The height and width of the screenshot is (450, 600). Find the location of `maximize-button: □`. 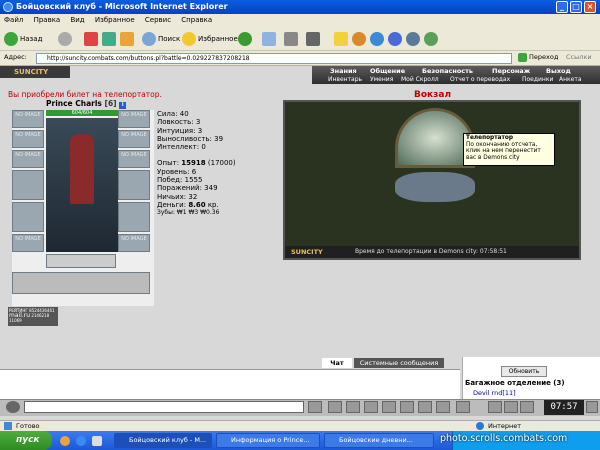

maximize-button: □ is located at coordinates (576, 7).